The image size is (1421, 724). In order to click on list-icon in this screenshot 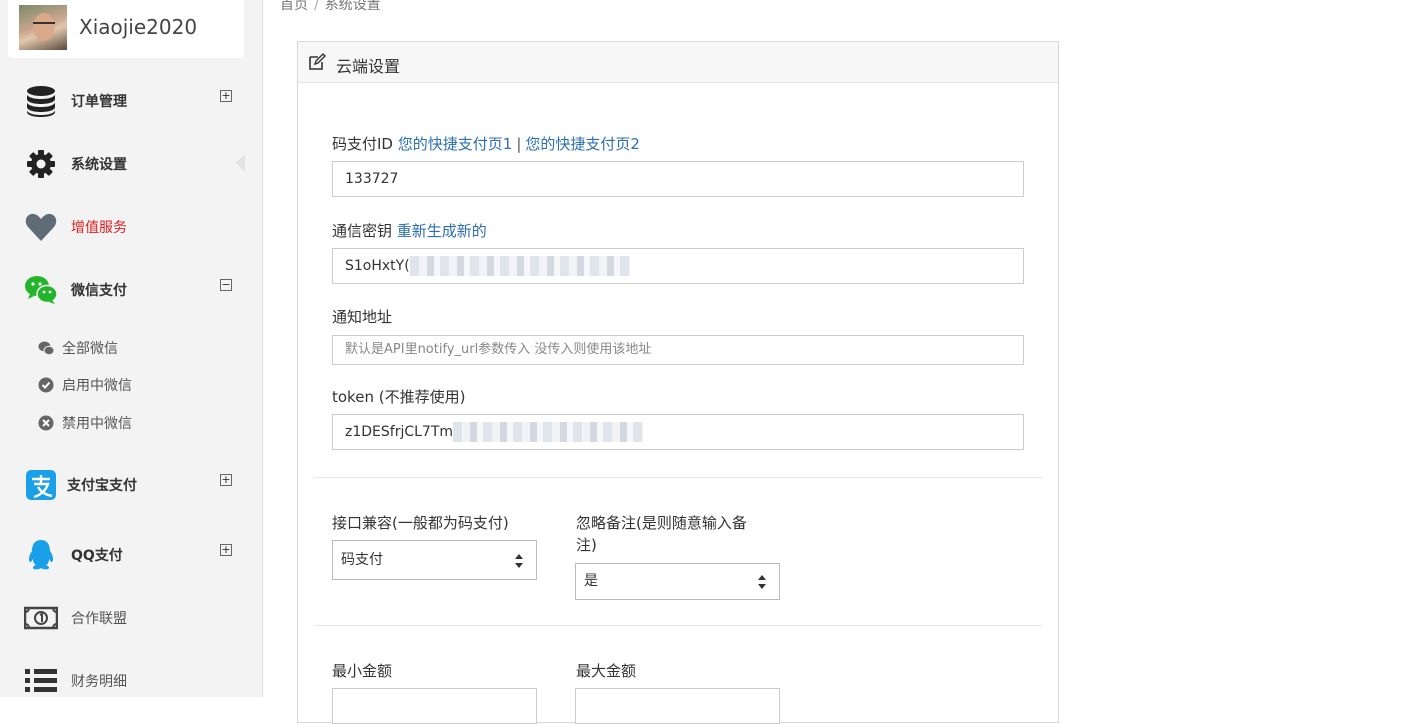, I will do `click(41, 680)`.